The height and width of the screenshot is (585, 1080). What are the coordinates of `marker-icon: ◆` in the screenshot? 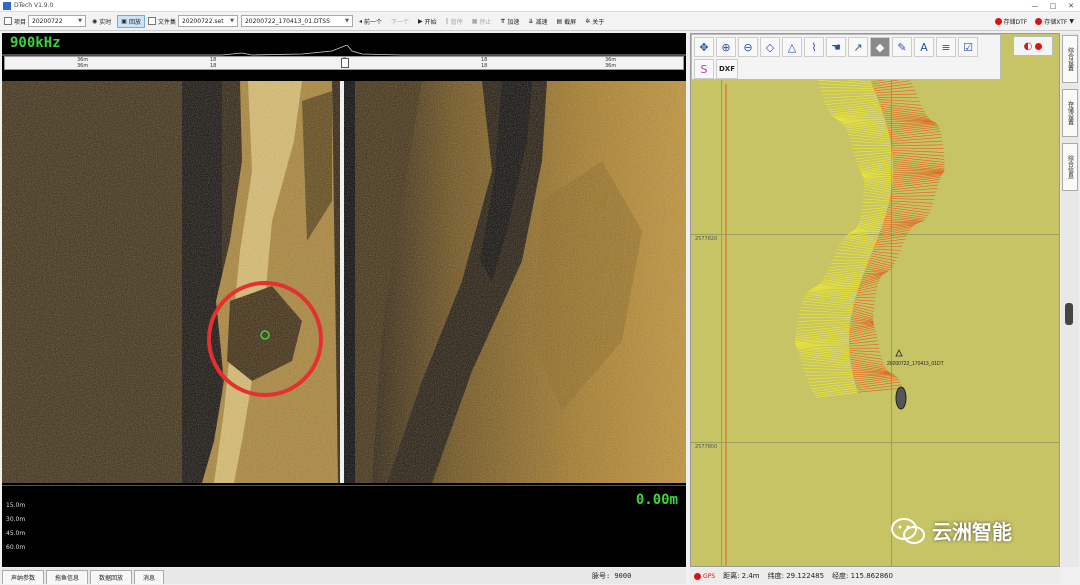 It's located at (880, 47).